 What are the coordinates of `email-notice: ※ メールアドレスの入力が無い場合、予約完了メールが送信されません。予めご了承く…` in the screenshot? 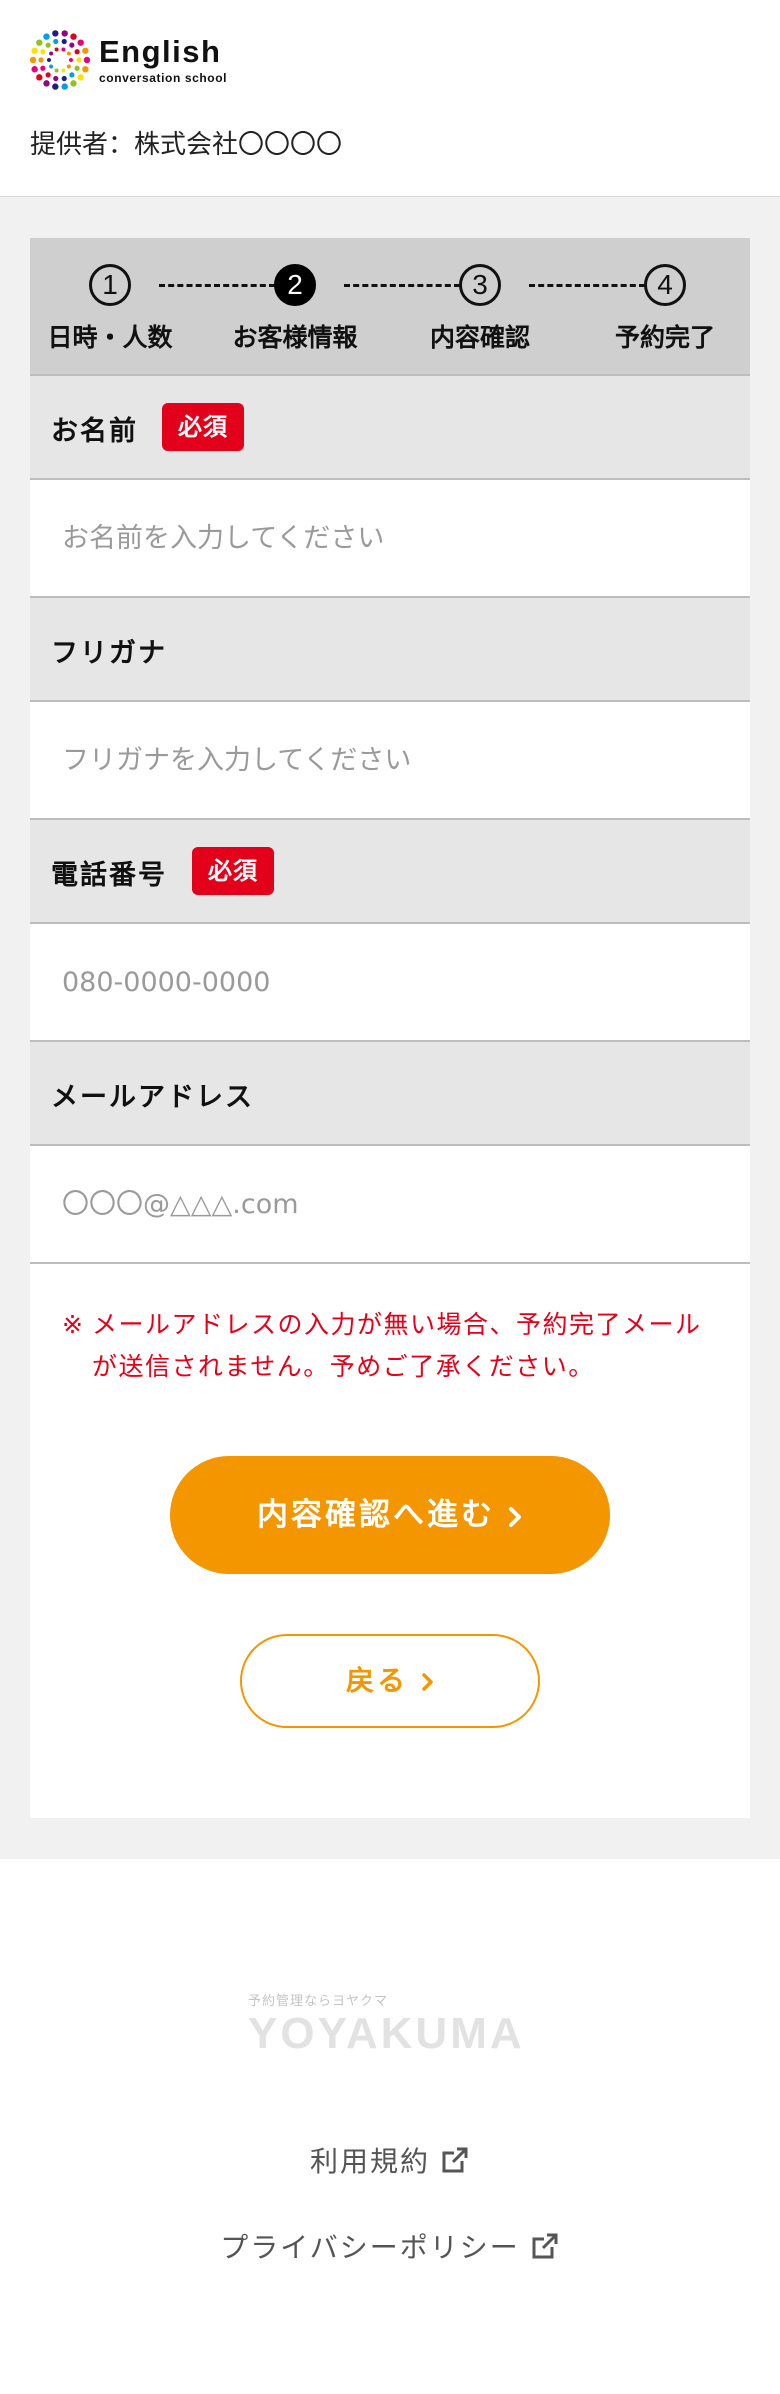 It's located at (392, 1346).